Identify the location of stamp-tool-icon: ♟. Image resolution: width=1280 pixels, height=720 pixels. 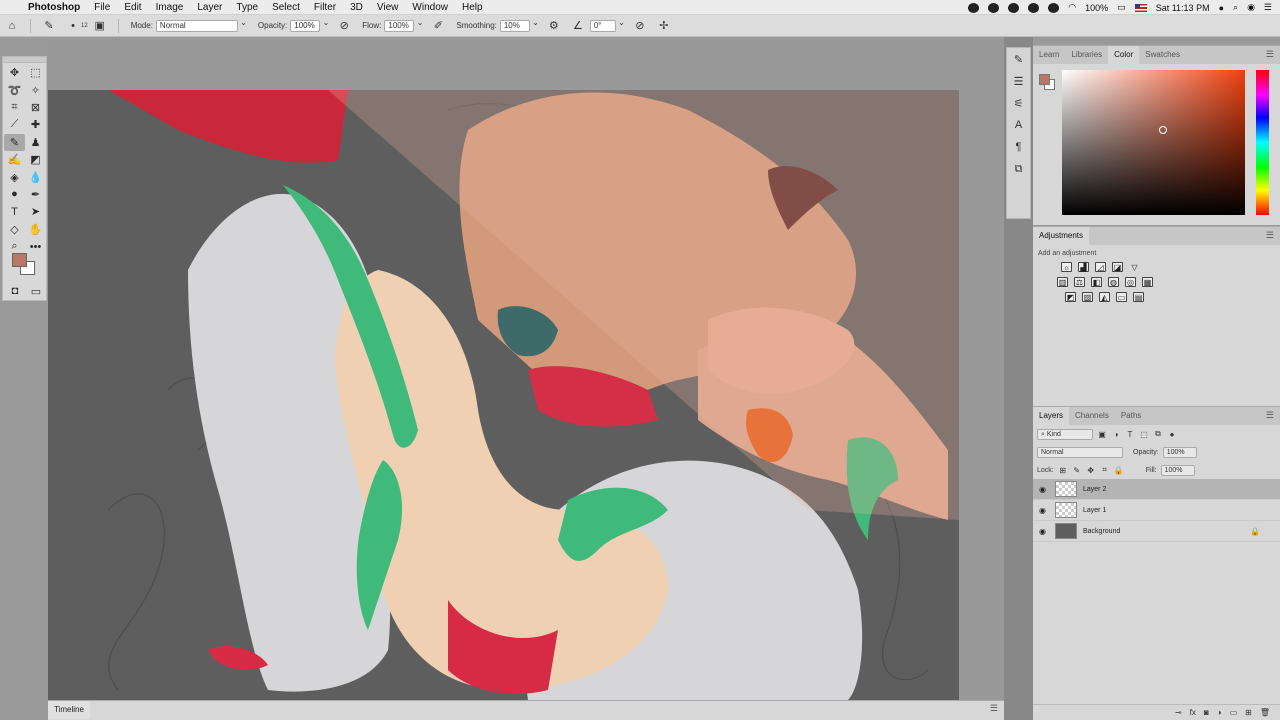
(35, 142).